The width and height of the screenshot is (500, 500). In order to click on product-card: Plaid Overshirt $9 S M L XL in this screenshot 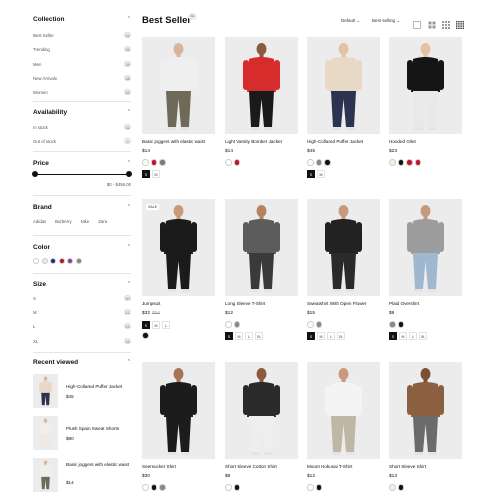, I will do `click(425, 278)`.